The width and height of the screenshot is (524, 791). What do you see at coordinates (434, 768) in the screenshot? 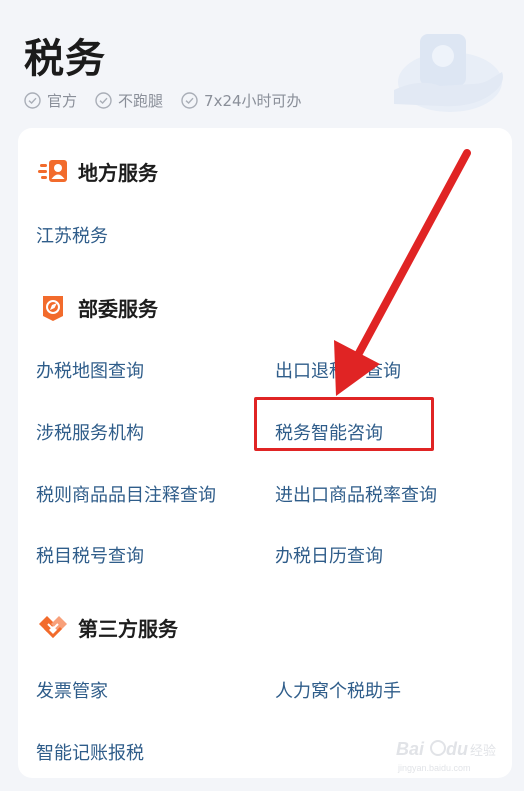
I see `watermark-url: jingyan.baidu.com` at bounding box center [434, 768].